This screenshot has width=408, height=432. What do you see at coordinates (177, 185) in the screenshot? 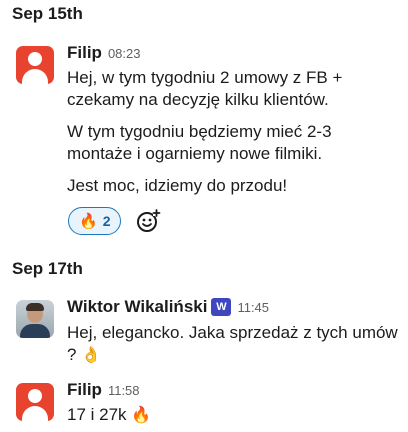
I see `message-text: Jest moc, idziemy do przodu!` at bounding box center [177, 185].